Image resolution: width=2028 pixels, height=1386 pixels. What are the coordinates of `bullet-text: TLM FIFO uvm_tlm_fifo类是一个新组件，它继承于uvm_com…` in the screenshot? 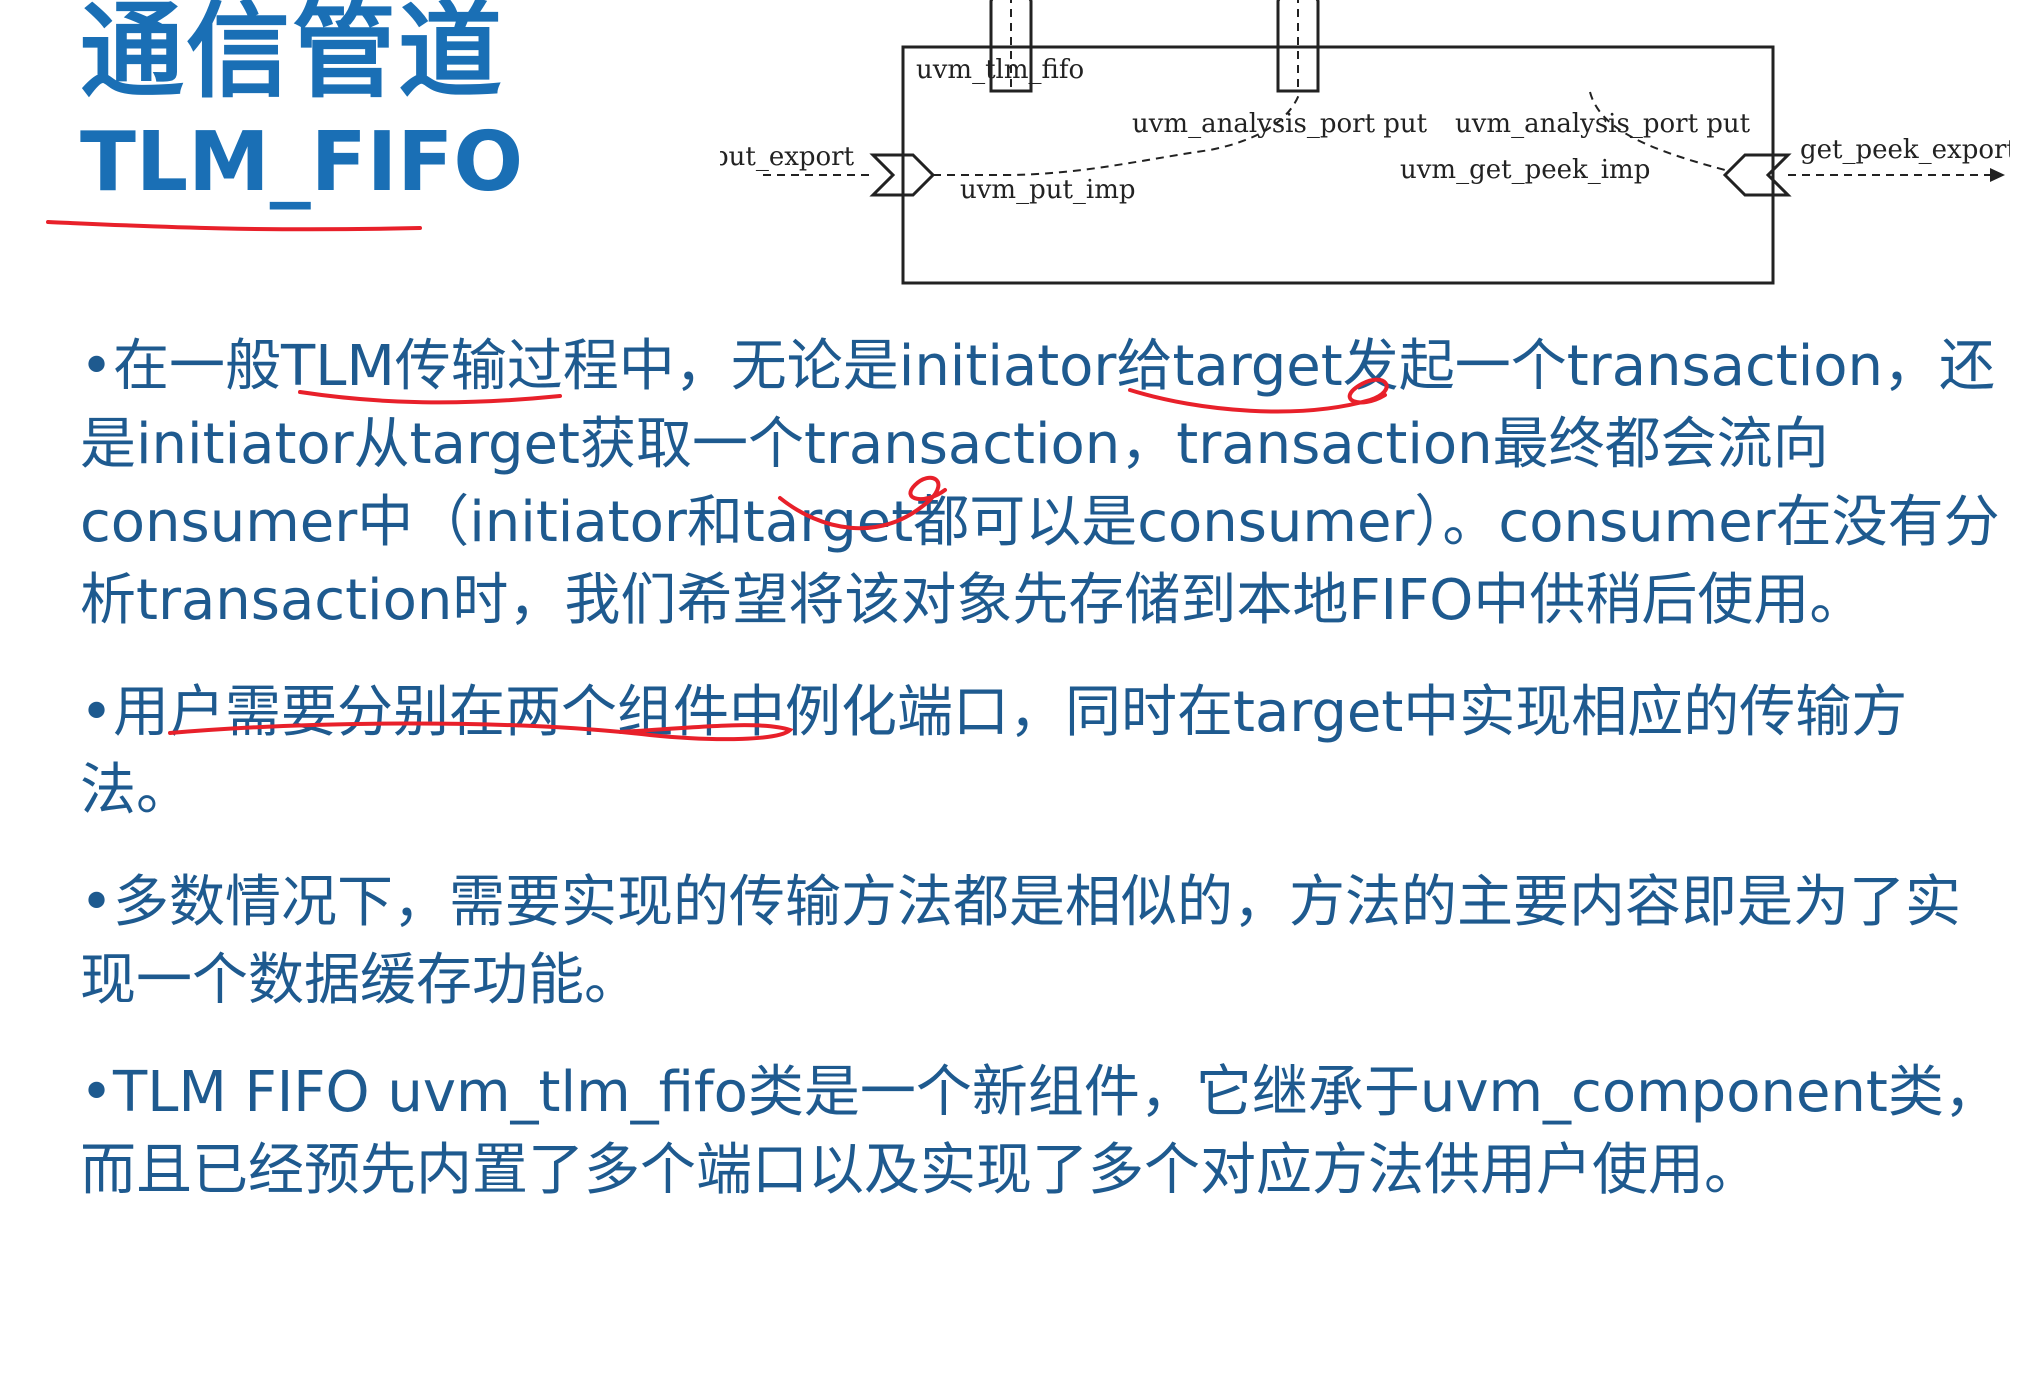 It's located at (1040, 1131).